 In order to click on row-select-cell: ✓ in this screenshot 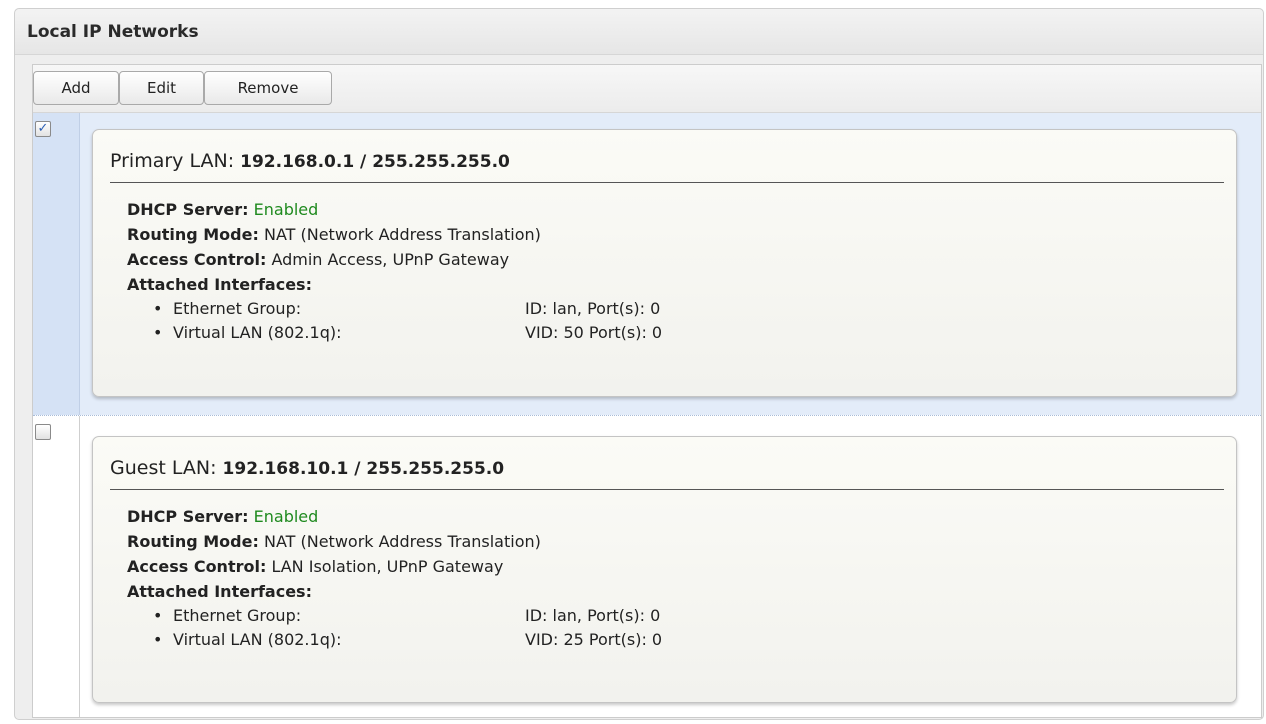, I will do `click(56, 264)`.